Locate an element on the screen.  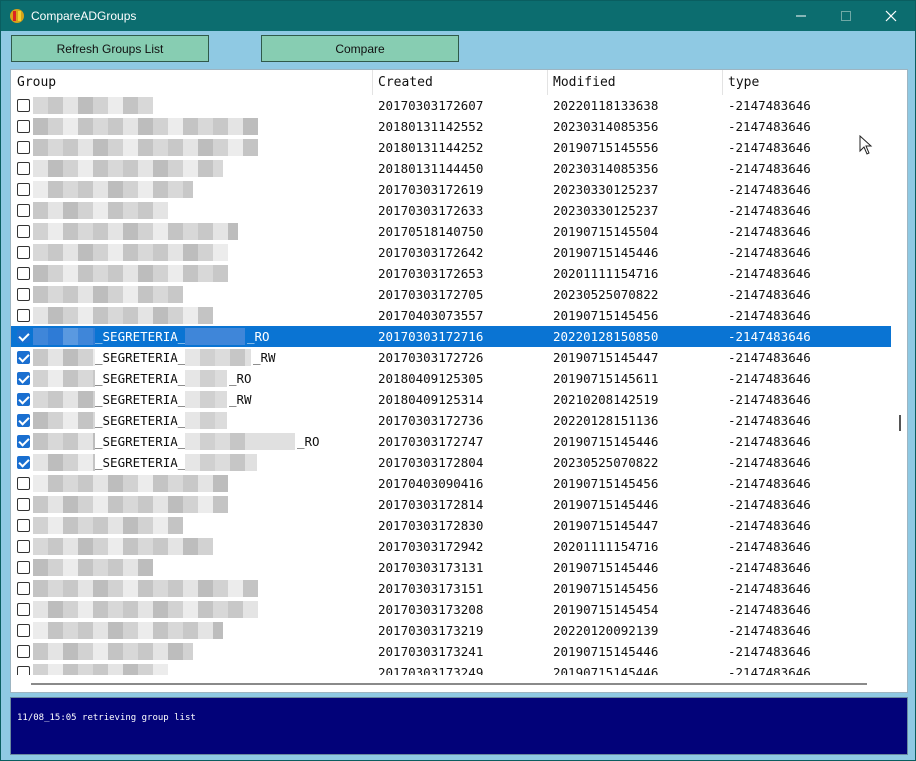
table-row: 20170303173131 20190715145446 -2147483646 is located at coordinates (451, 567).